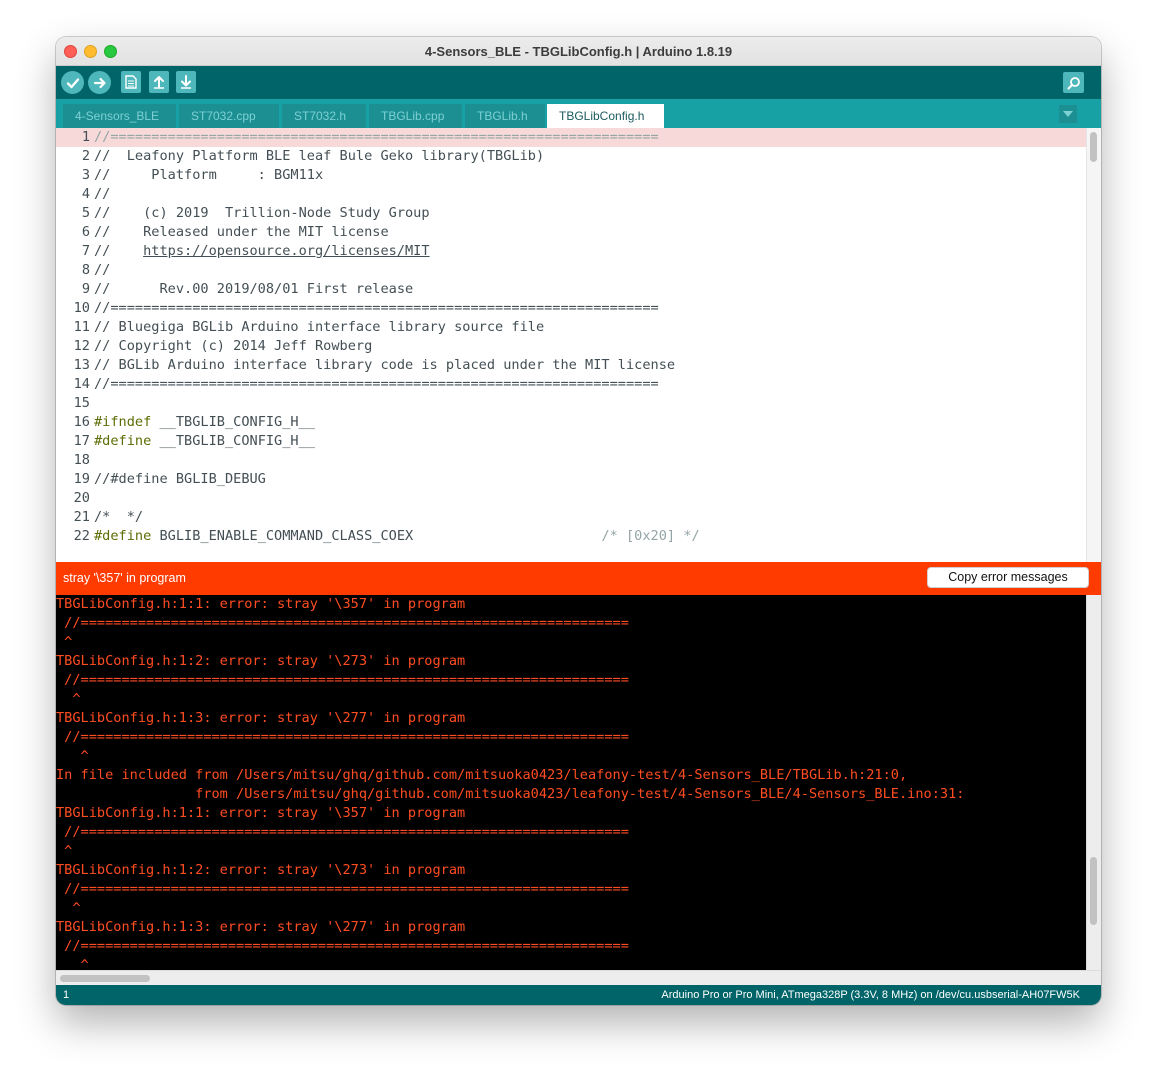  I want to click on magnifier-icon, so click(1073, 82).